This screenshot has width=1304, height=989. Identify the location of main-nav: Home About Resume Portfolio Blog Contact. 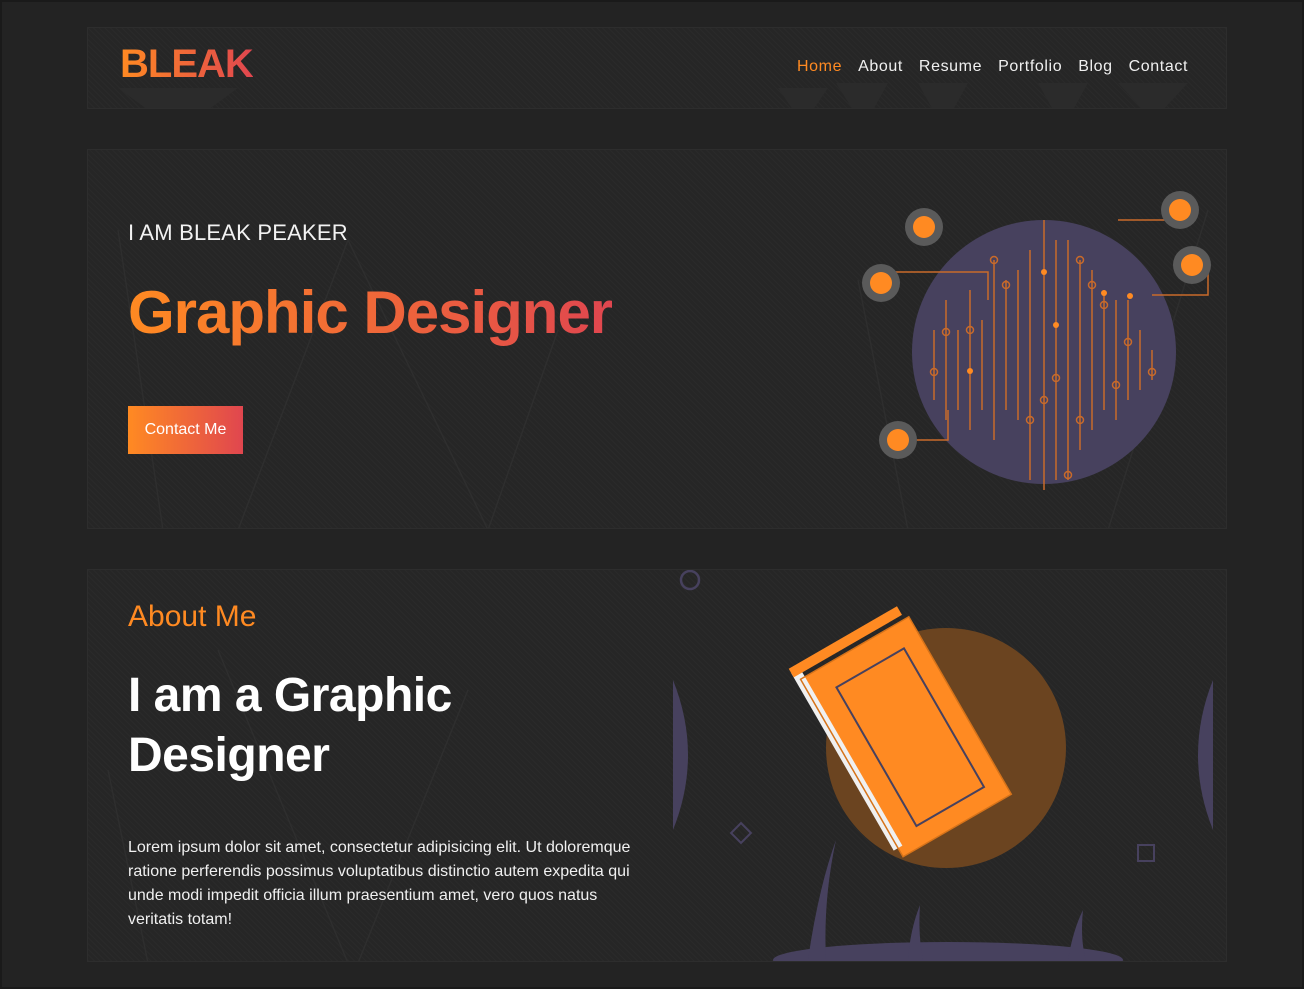
(992, 67).